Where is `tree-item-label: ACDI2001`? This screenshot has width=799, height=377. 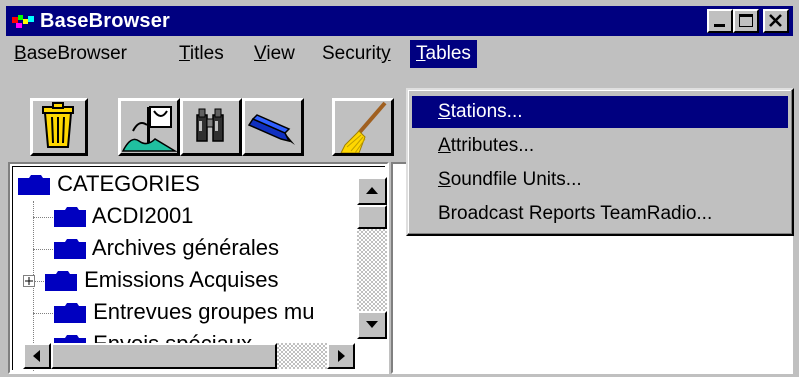
tree-item-label: ACDI2001 is located at coordinates (142, 215).